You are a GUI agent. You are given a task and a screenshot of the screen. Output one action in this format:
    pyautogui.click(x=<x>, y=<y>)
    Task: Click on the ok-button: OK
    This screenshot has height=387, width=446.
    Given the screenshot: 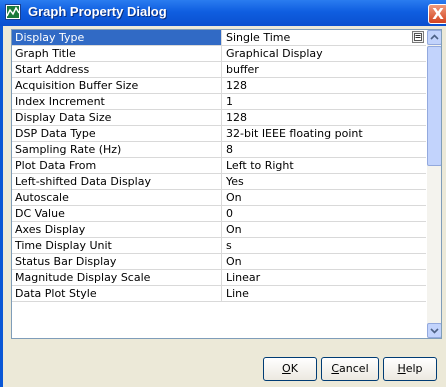 What is the action you would take?
    pyautogui.click(x=290, y=369)
    